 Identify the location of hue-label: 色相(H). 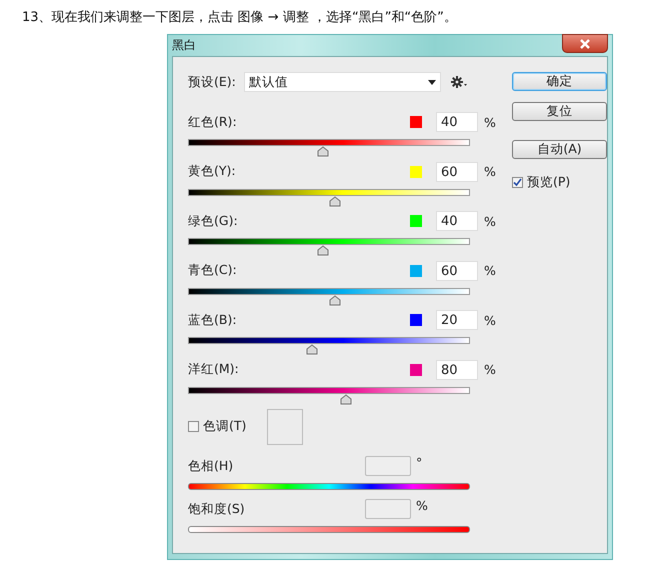
(211, 466).